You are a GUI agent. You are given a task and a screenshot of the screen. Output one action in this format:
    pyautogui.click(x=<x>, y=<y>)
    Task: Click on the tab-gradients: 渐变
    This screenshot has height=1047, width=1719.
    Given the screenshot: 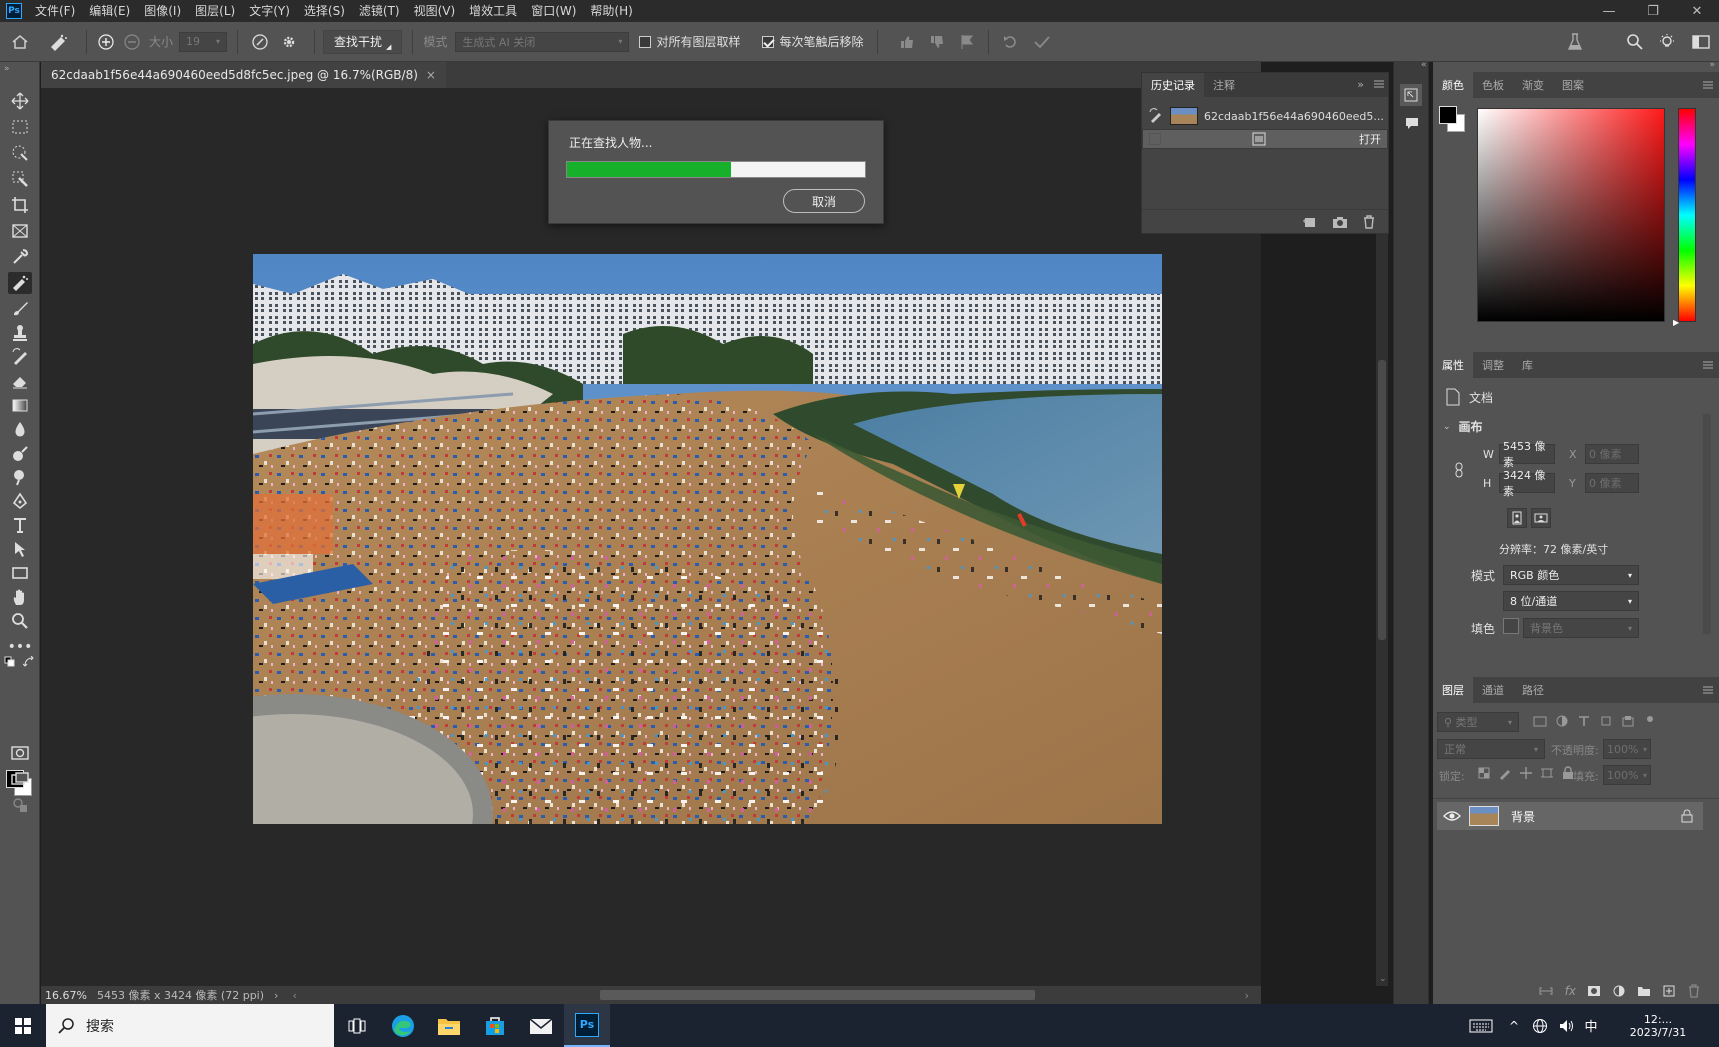 What is the action you would take?
    pyautogui.click(x=1533, y=85)
    